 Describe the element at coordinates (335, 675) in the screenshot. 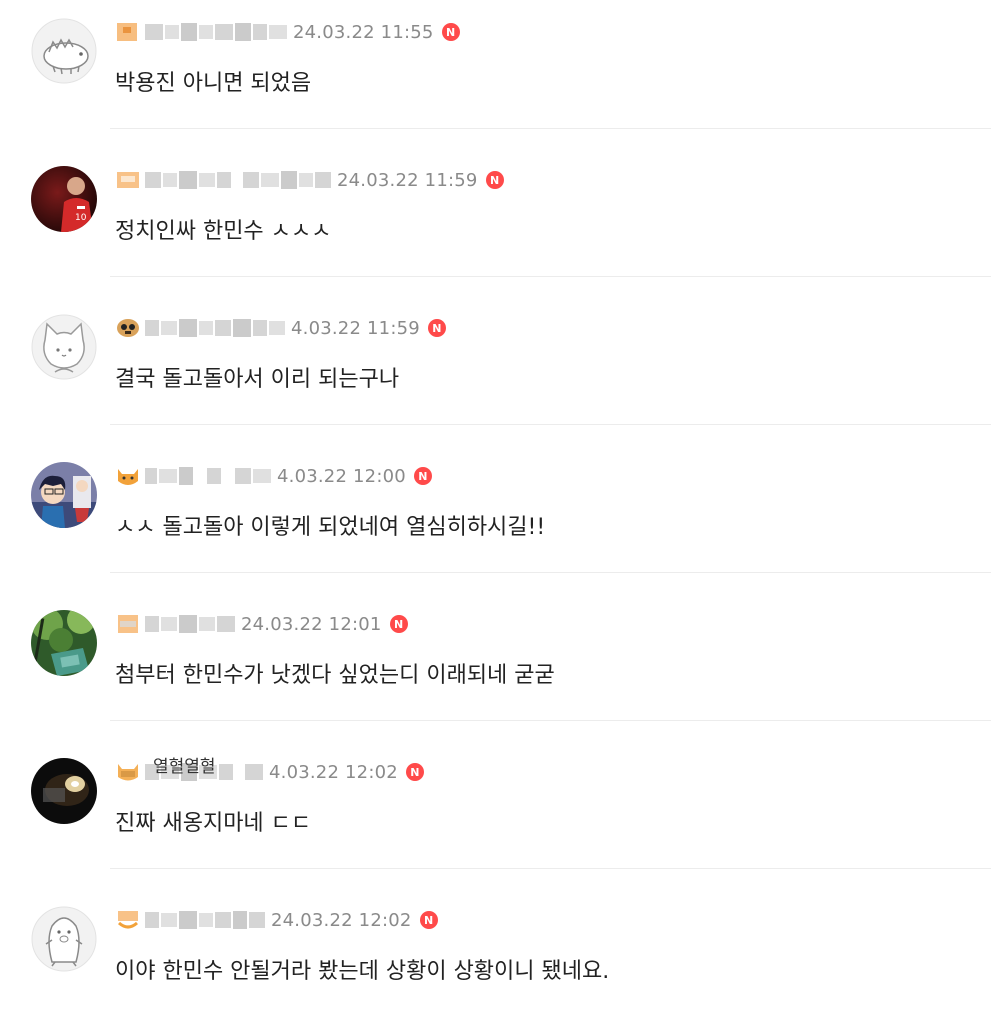

I see `comment-text: 첨부터 한민수가 낫겠다 싶었는디 이래되네 굳굳` at that location.